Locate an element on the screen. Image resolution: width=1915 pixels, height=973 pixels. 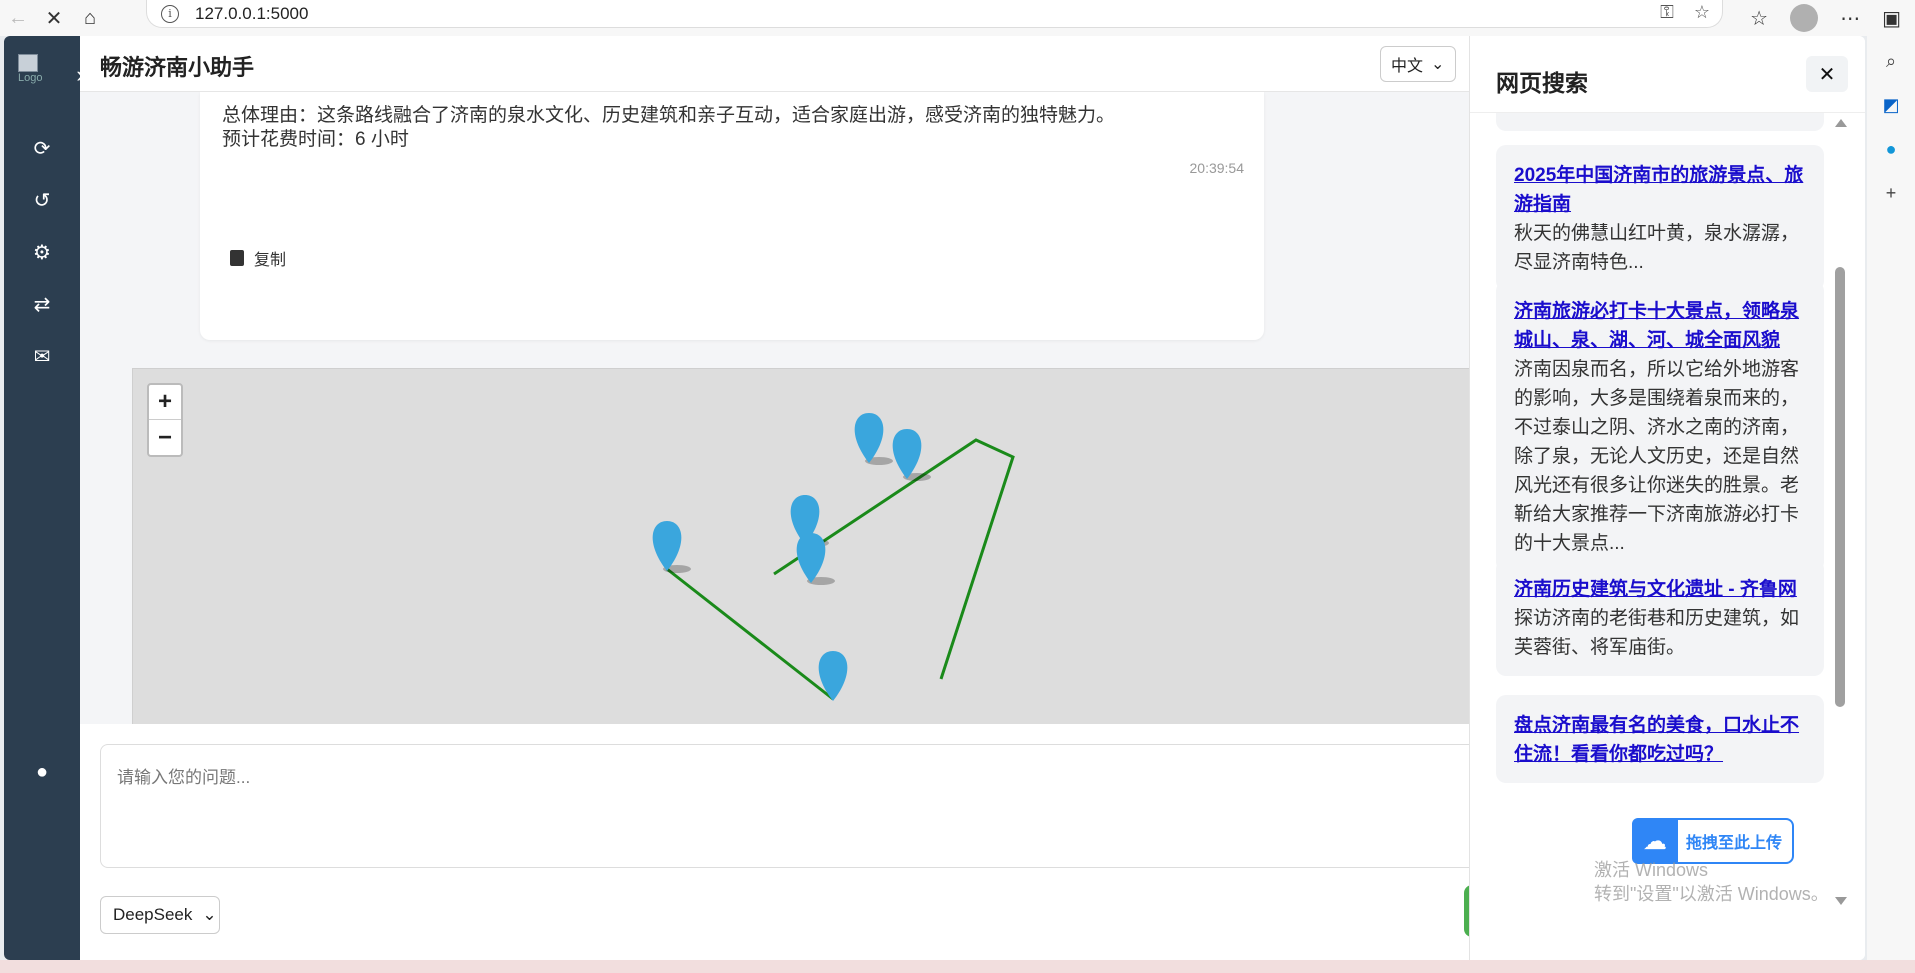
model-select: DeepSeek ⌄ is located at coordinates (160, 915).